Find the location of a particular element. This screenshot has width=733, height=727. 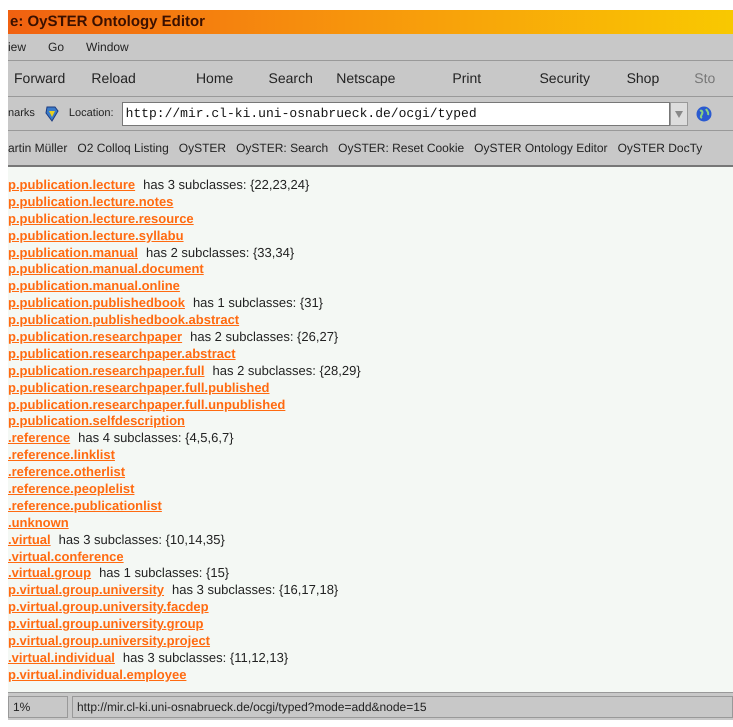

toolbar-button: Home is located at coordinates (232, 78).